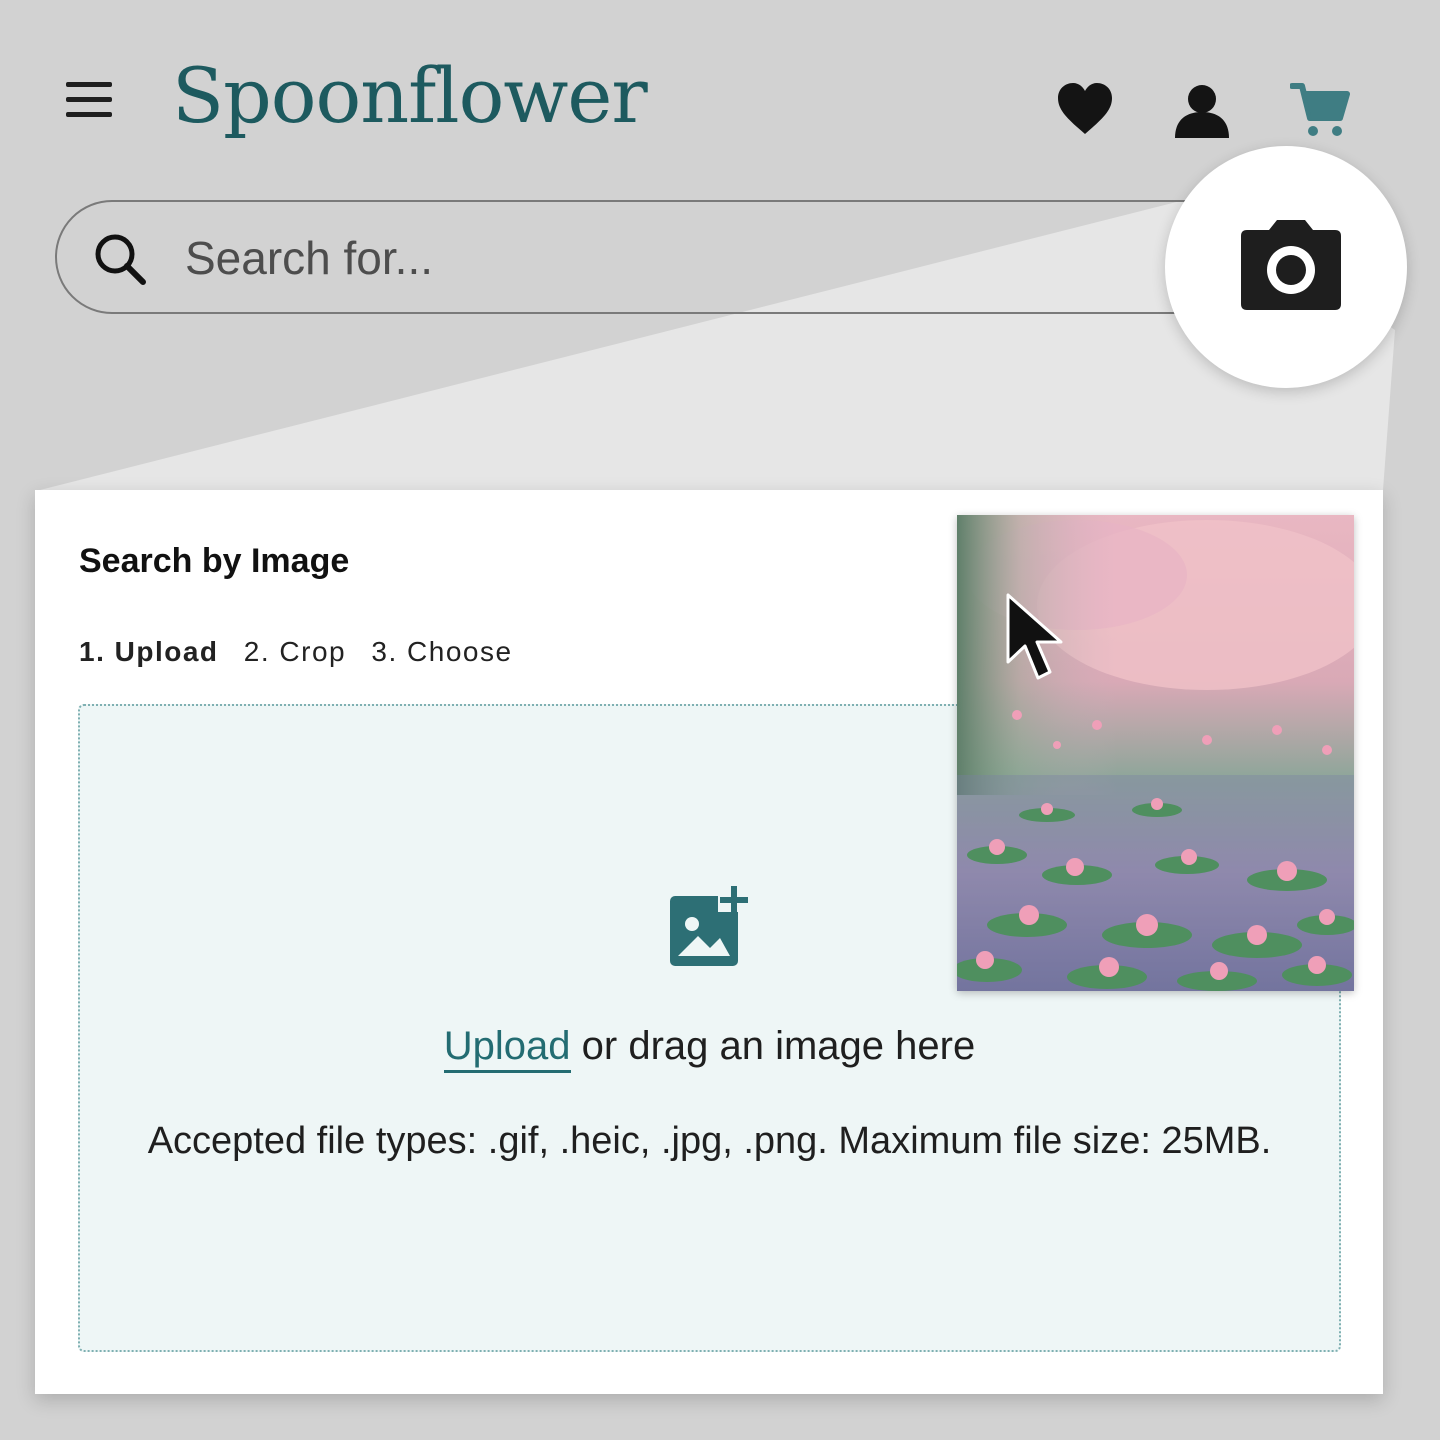  Describe the element at coordinates (1085, 110) in the screenshot. I see `heart-icon` at that location.